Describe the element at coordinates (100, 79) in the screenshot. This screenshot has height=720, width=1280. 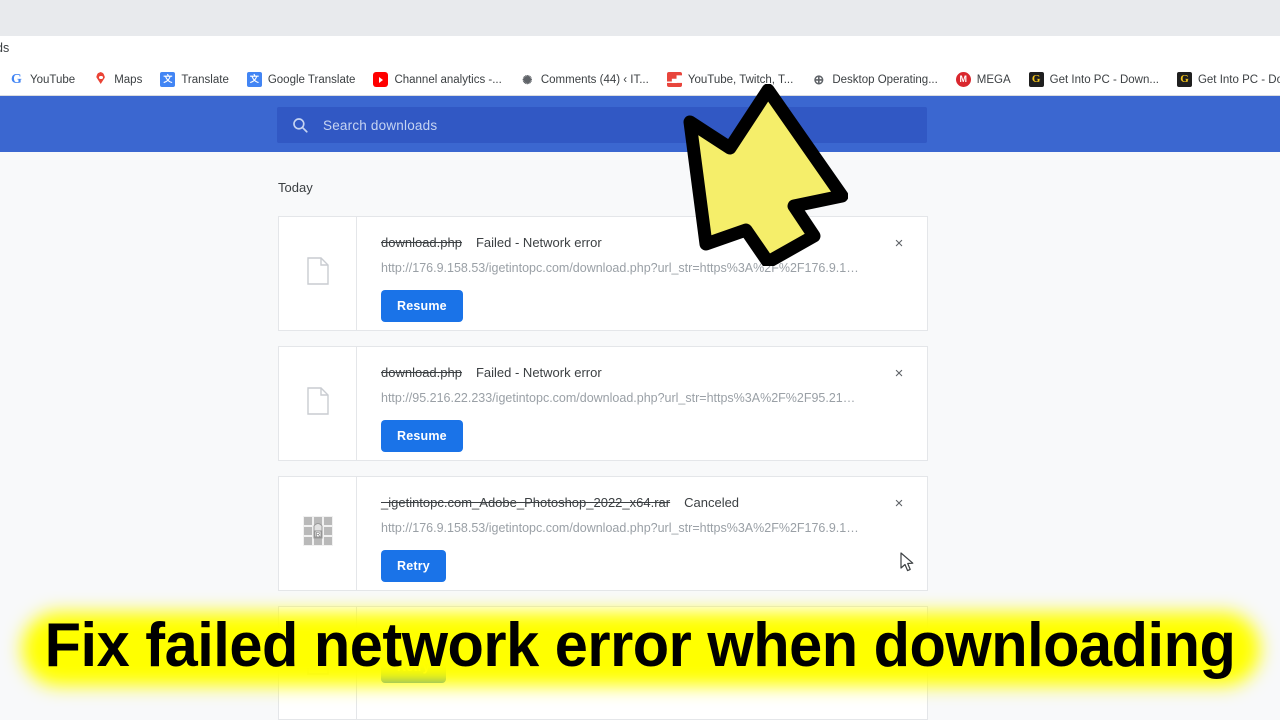
I see `maps-pin-icon` at that location.